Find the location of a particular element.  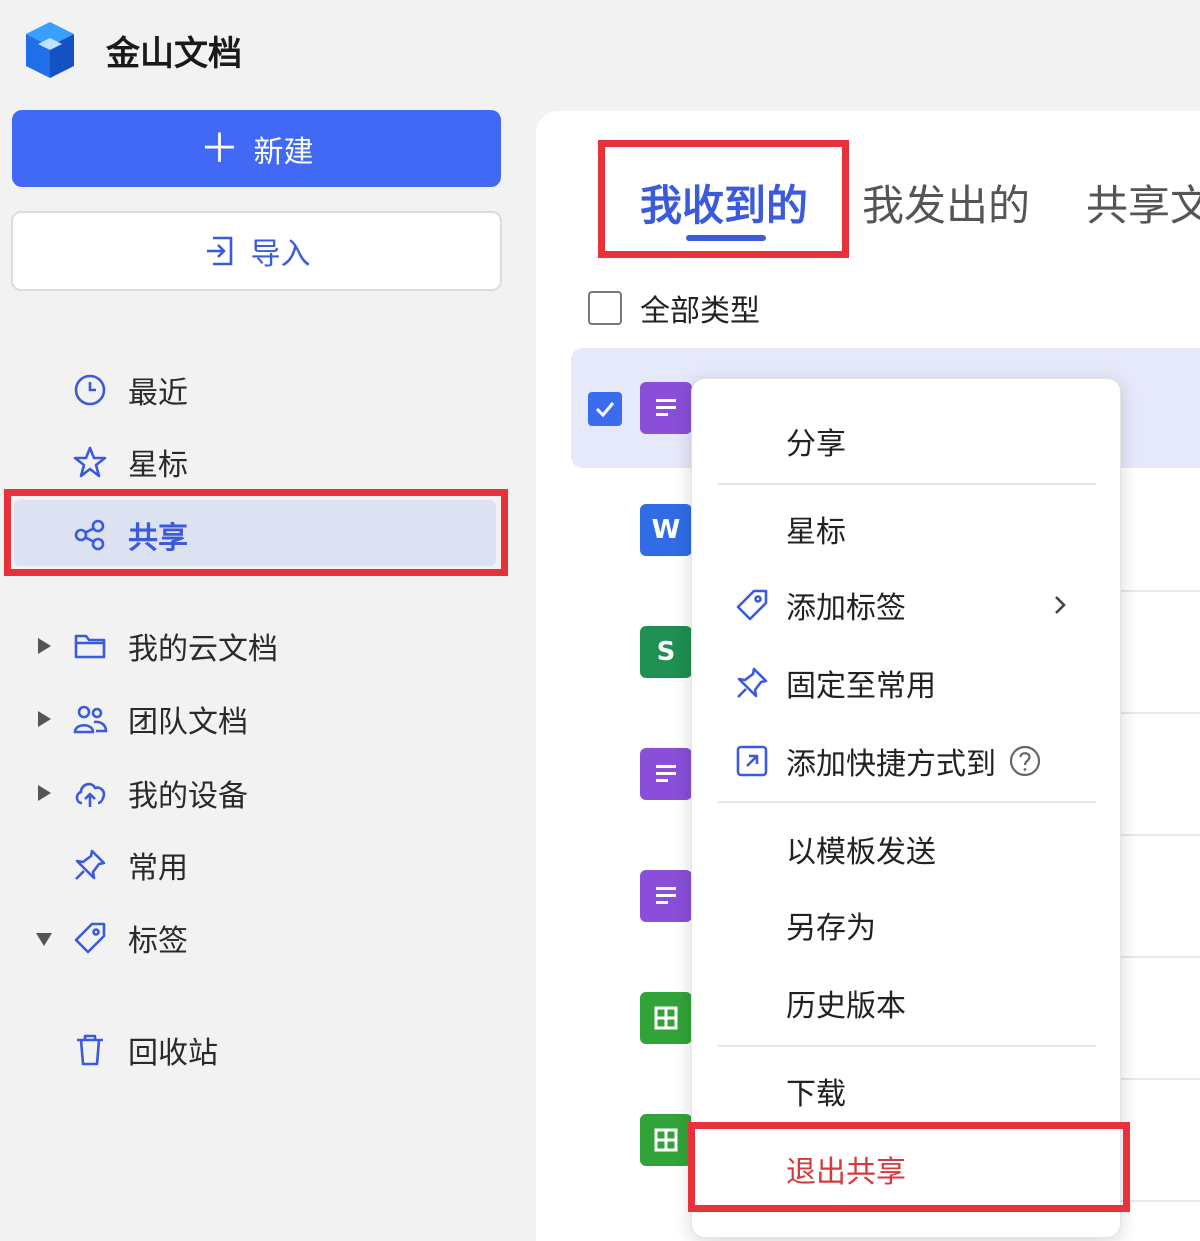

team-icon is located at coordinates (90, 719).